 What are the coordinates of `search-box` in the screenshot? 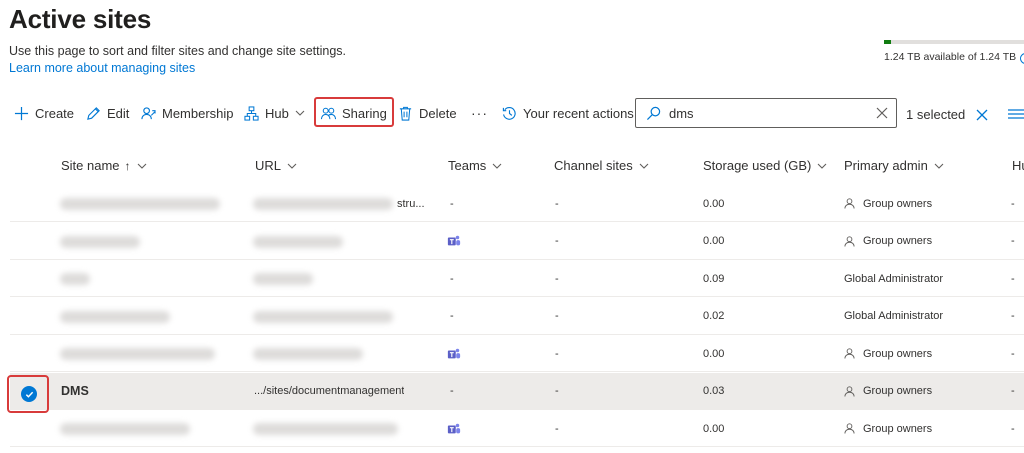 It's located at (766, 113).